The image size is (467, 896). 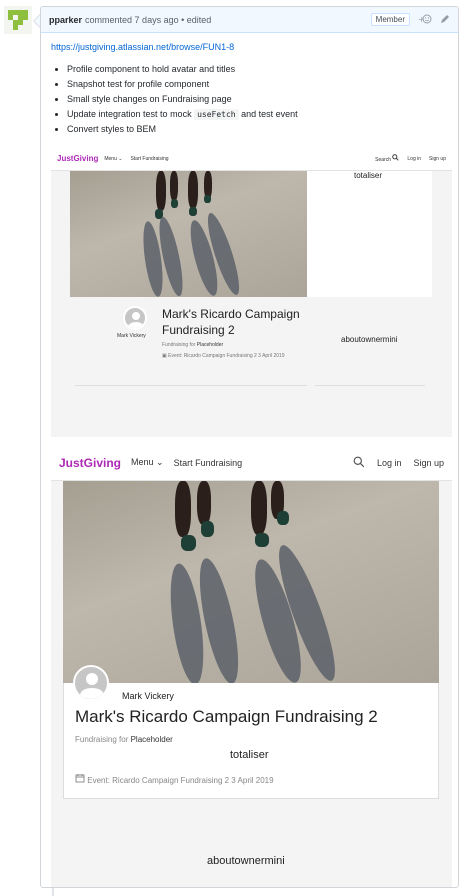 What do you see at coordinates (445, 20) in the screenshot?
I see `pencil-icon` at bounding box center [445, 20].